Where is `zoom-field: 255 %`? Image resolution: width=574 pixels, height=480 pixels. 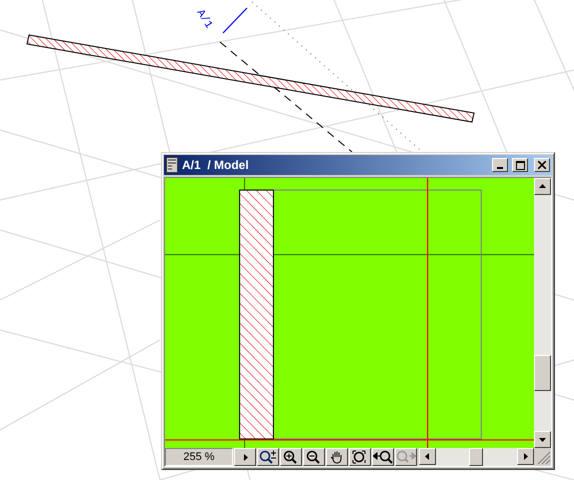
zoom-field: 255 % is located at coordinates (199, 457).